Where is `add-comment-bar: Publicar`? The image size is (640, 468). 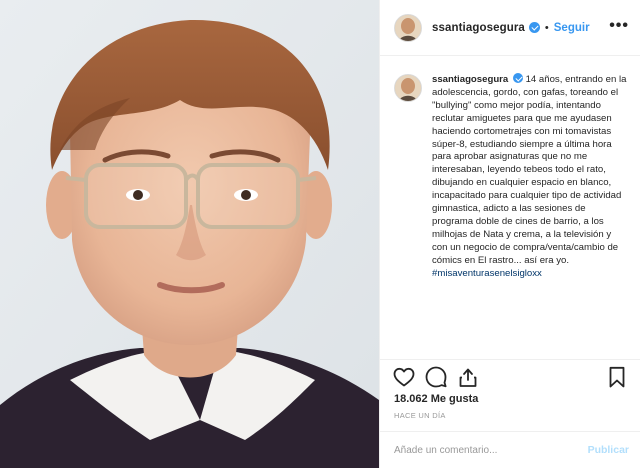 add-comment-bar: Publicar is located at coordinates (510, 449).